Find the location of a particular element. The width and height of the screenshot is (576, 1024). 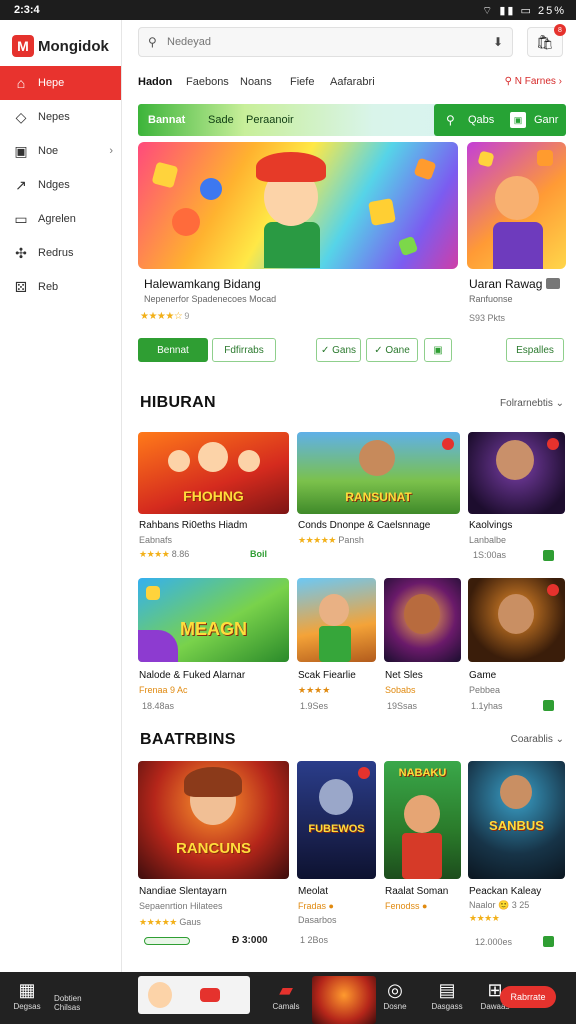

progress-pill: ▬▬▬▬▬ is located at coordinates (167, 941).